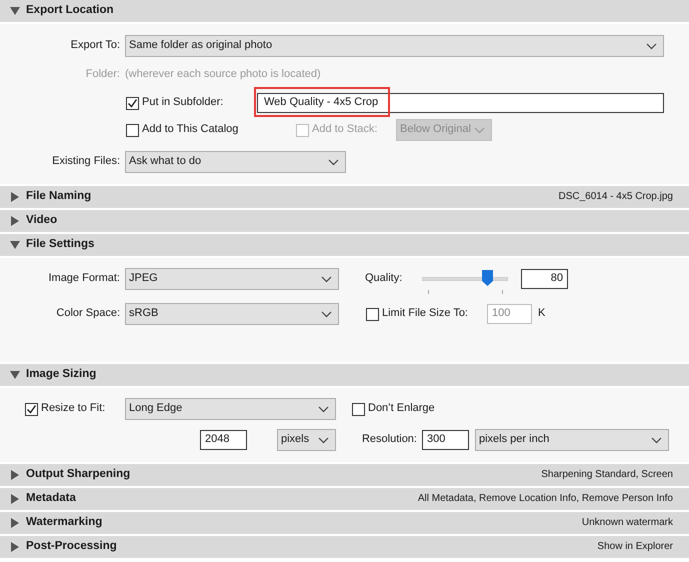  Describe the element at coordinates (183, 103) in the screenshot. I see `checkbox-label: Put in Subfolder:` at that location.